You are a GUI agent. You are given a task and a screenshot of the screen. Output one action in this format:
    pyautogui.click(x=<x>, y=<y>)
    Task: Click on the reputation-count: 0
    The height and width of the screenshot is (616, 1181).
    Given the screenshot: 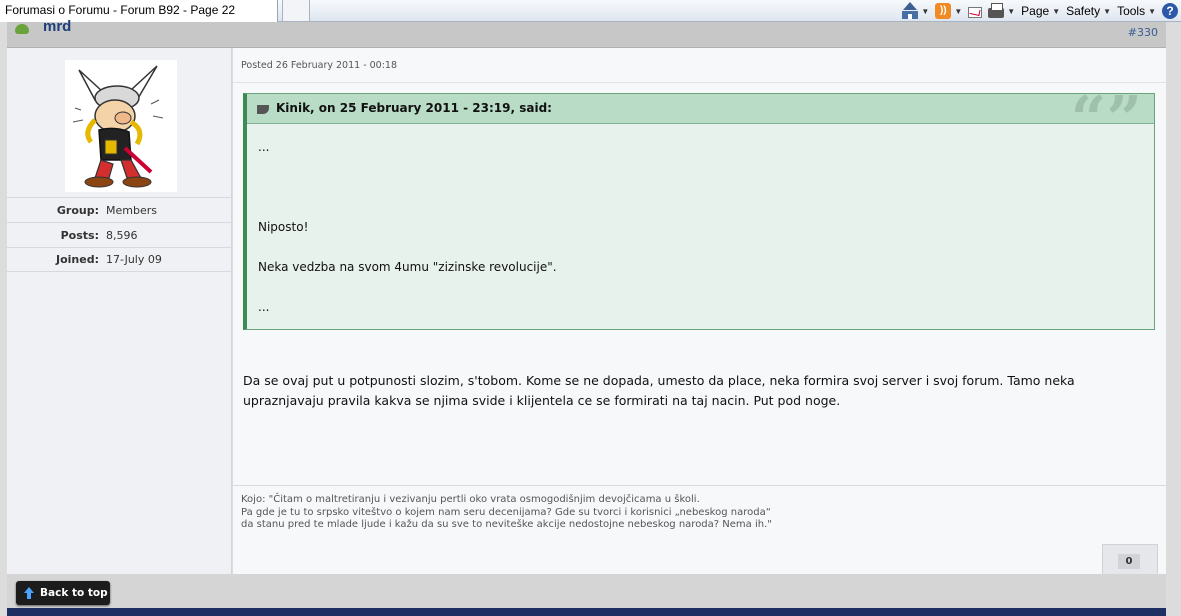 What is the action you would take?
    pyautogui.click(x=1129, y=561)
    